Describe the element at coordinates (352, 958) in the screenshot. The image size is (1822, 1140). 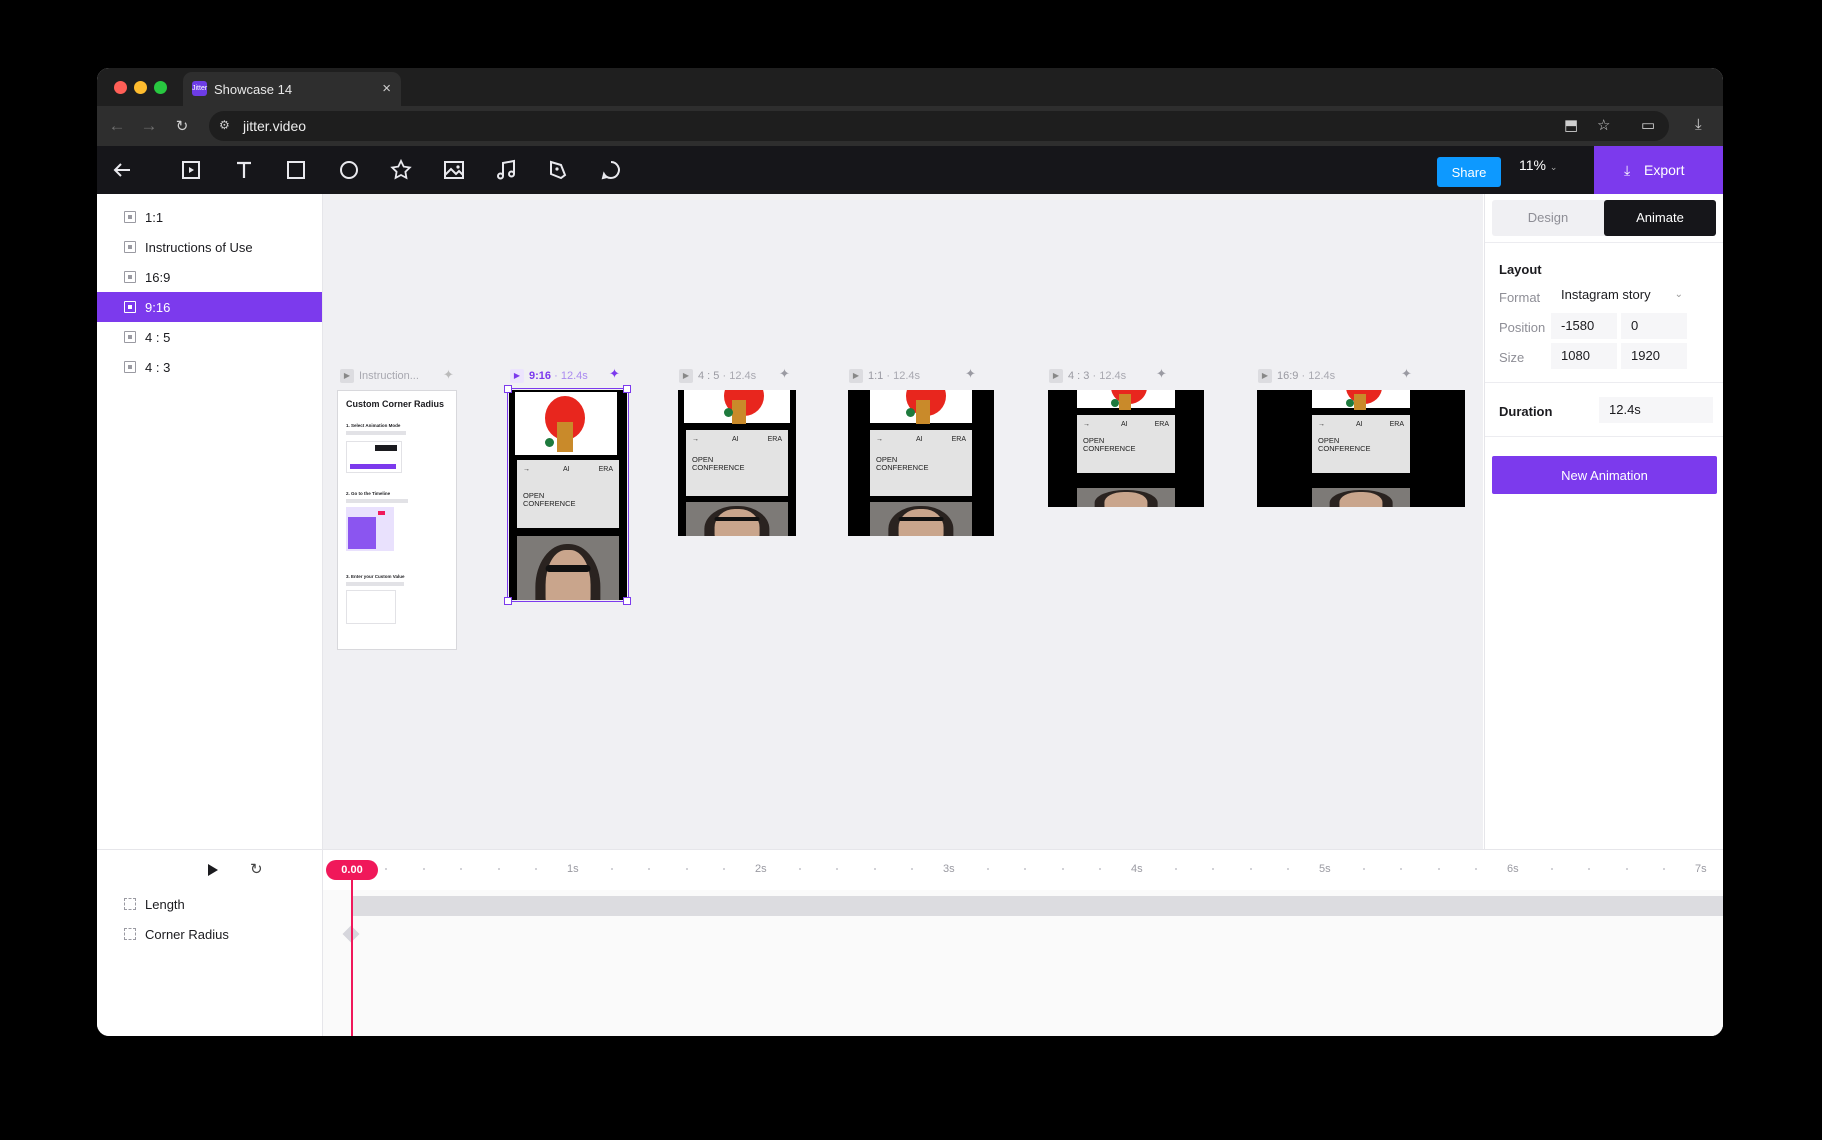
I see `playhead-line` at that location.